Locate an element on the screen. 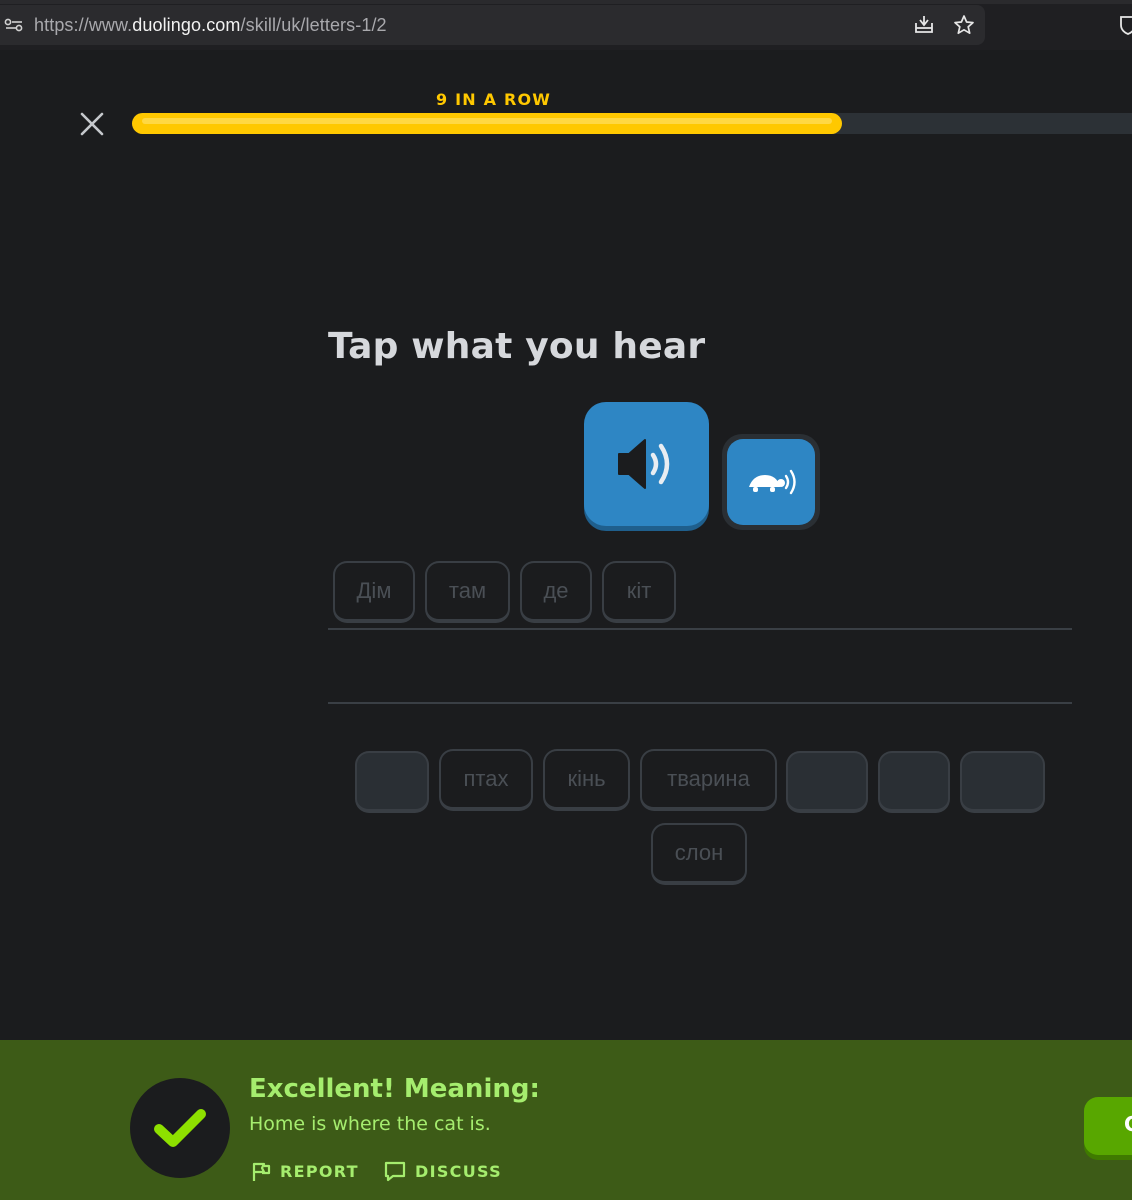 Image resolution: width=1132 pixels, height=1200 pixels. close-icon is located at coordinates (92, 124).